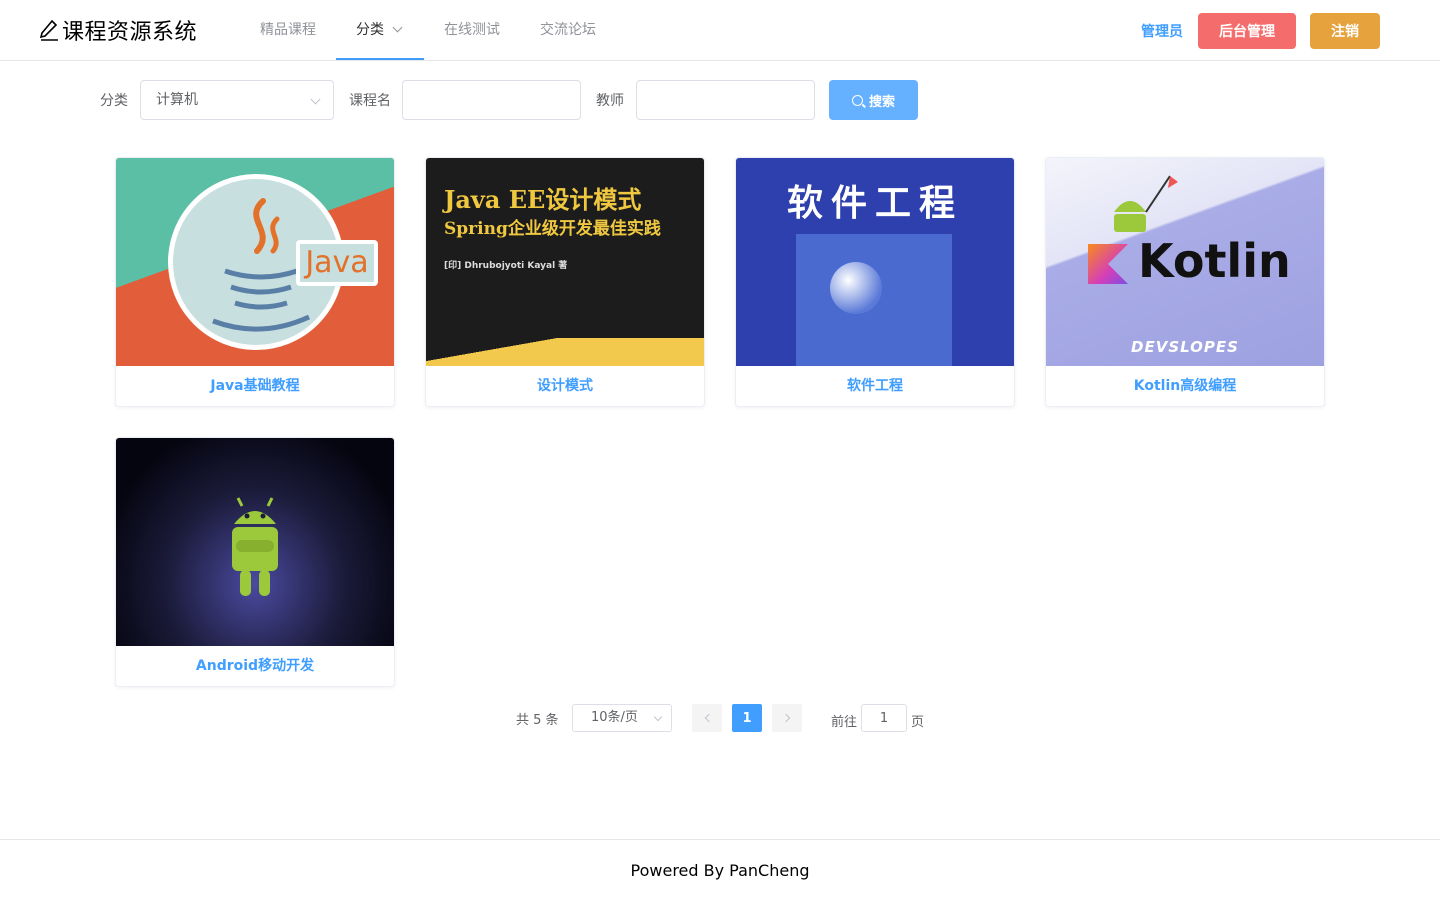  What do you see at coordinates (255, 666) in the screenshot?
I see `course-title: Android移动开发` at bounding box center [255, 666].